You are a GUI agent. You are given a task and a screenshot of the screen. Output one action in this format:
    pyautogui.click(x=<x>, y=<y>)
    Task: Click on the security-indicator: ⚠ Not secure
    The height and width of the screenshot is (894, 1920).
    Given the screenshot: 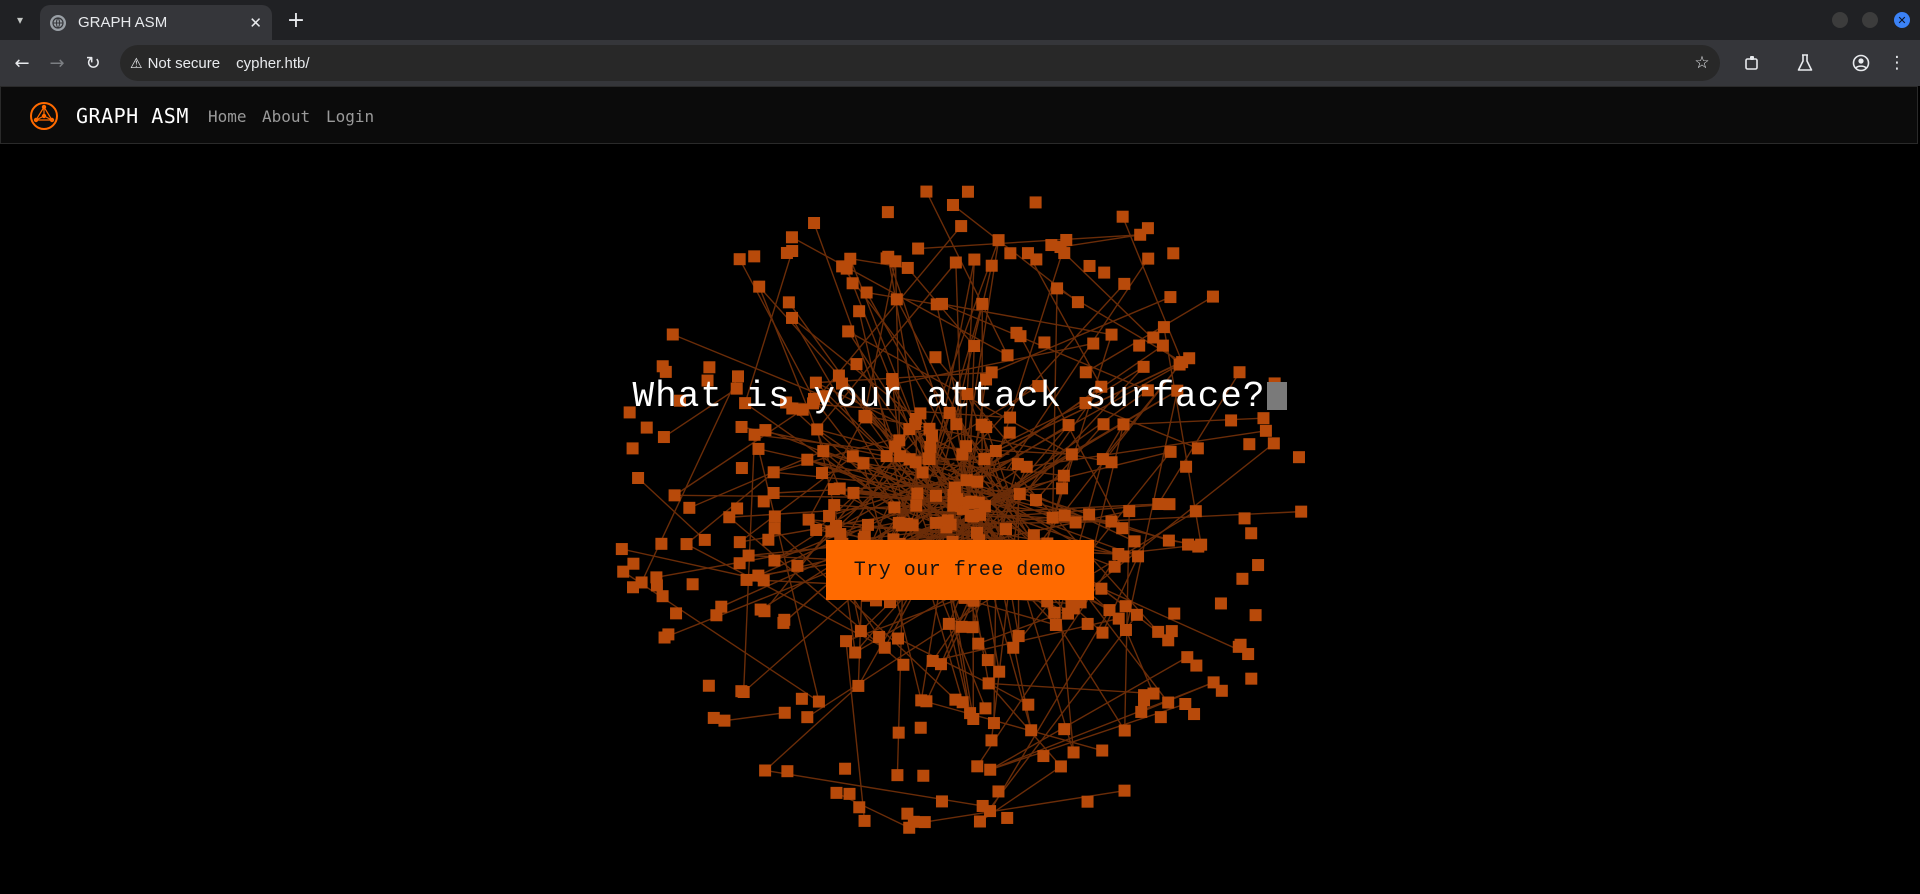 What is the action you would take?
    pyautogui.click(x=175, y=63)
    